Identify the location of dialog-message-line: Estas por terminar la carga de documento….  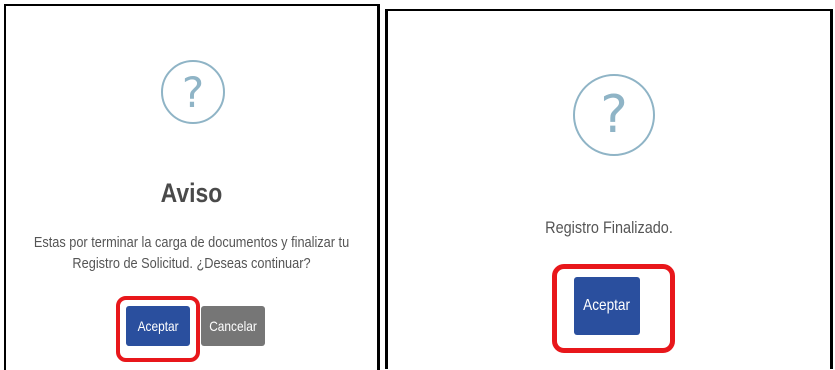
(191, 242).